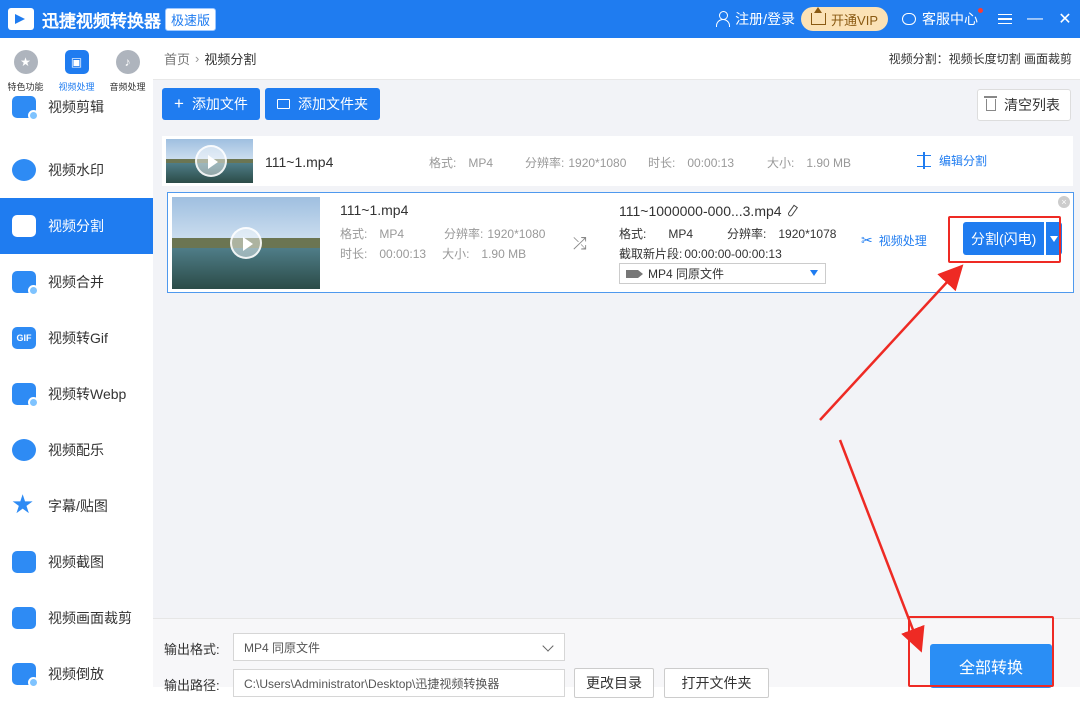 The height and width of the screenshot is (702, 1080). I want to click on scissors-icon: ✂, so click(867, 240).